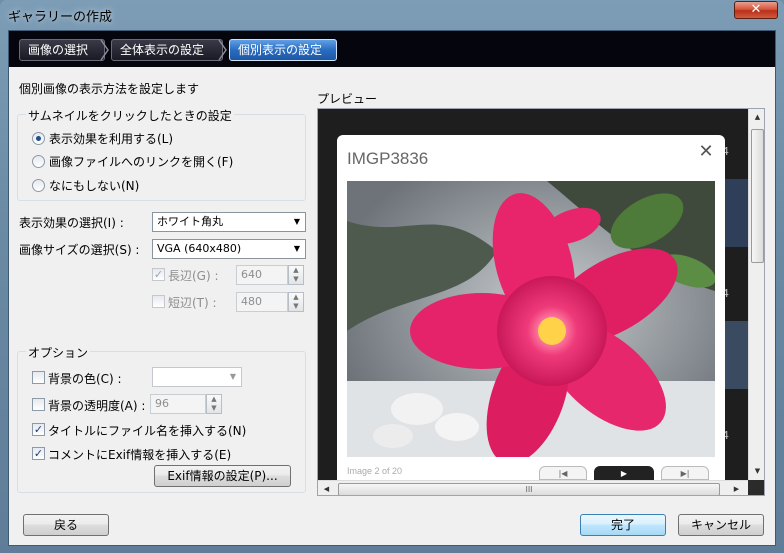  Describe the element at coordinates (756, 117) in the screenshot. I see `scroll-up-icon: ▲` at that location.